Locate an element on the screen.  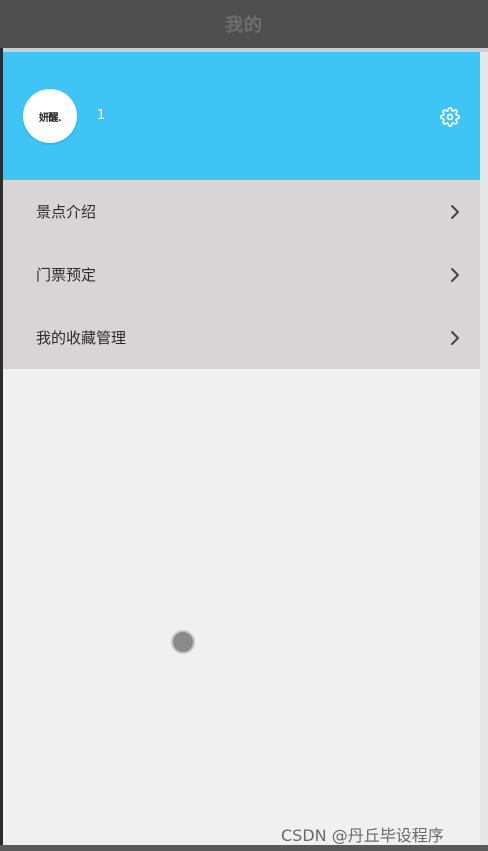
avatar: 妍醒. is located at coordinates (50, 116).